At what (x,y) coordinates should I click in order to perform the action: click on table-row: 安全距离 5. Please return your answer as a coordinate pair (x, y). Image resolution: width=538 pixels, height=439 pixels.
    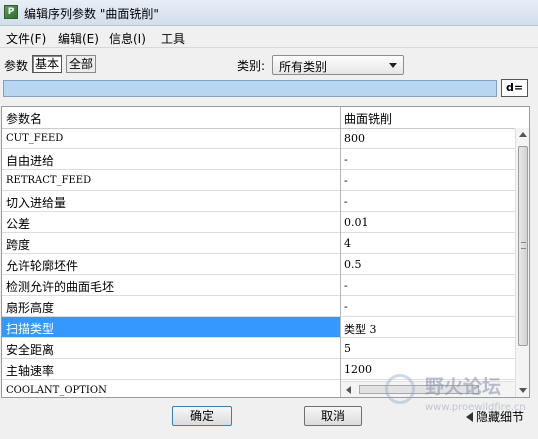
    Looking at the image, I should click on (259, 348).